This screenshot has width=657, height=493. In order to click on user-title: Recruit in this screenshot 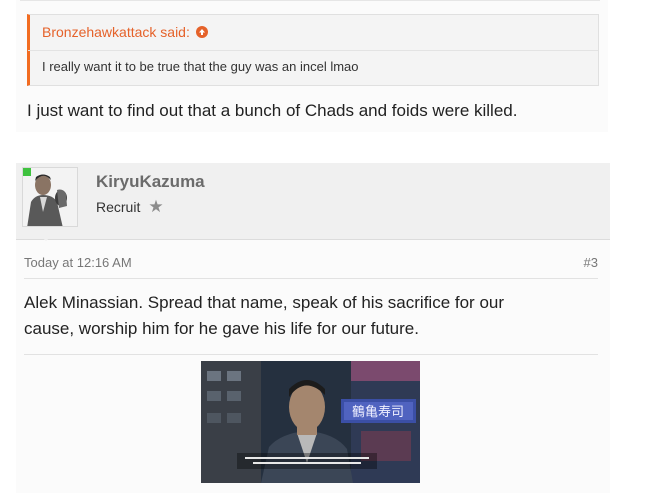, I will do `click(118, 207)`.